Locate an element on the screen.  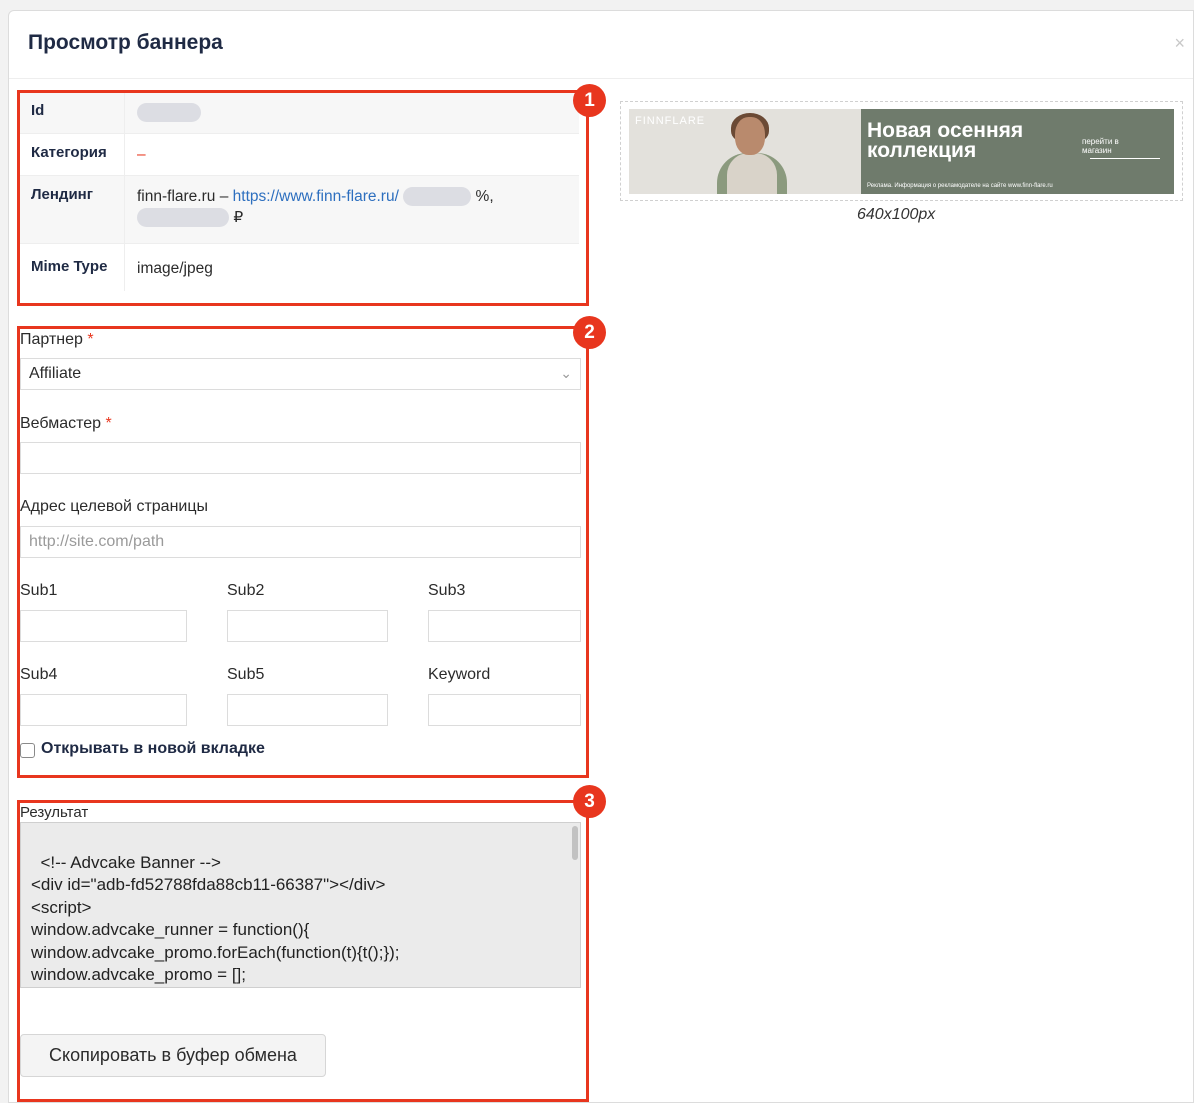
webmaster-label: Вебмастер * is located at coordinates (66, 424).